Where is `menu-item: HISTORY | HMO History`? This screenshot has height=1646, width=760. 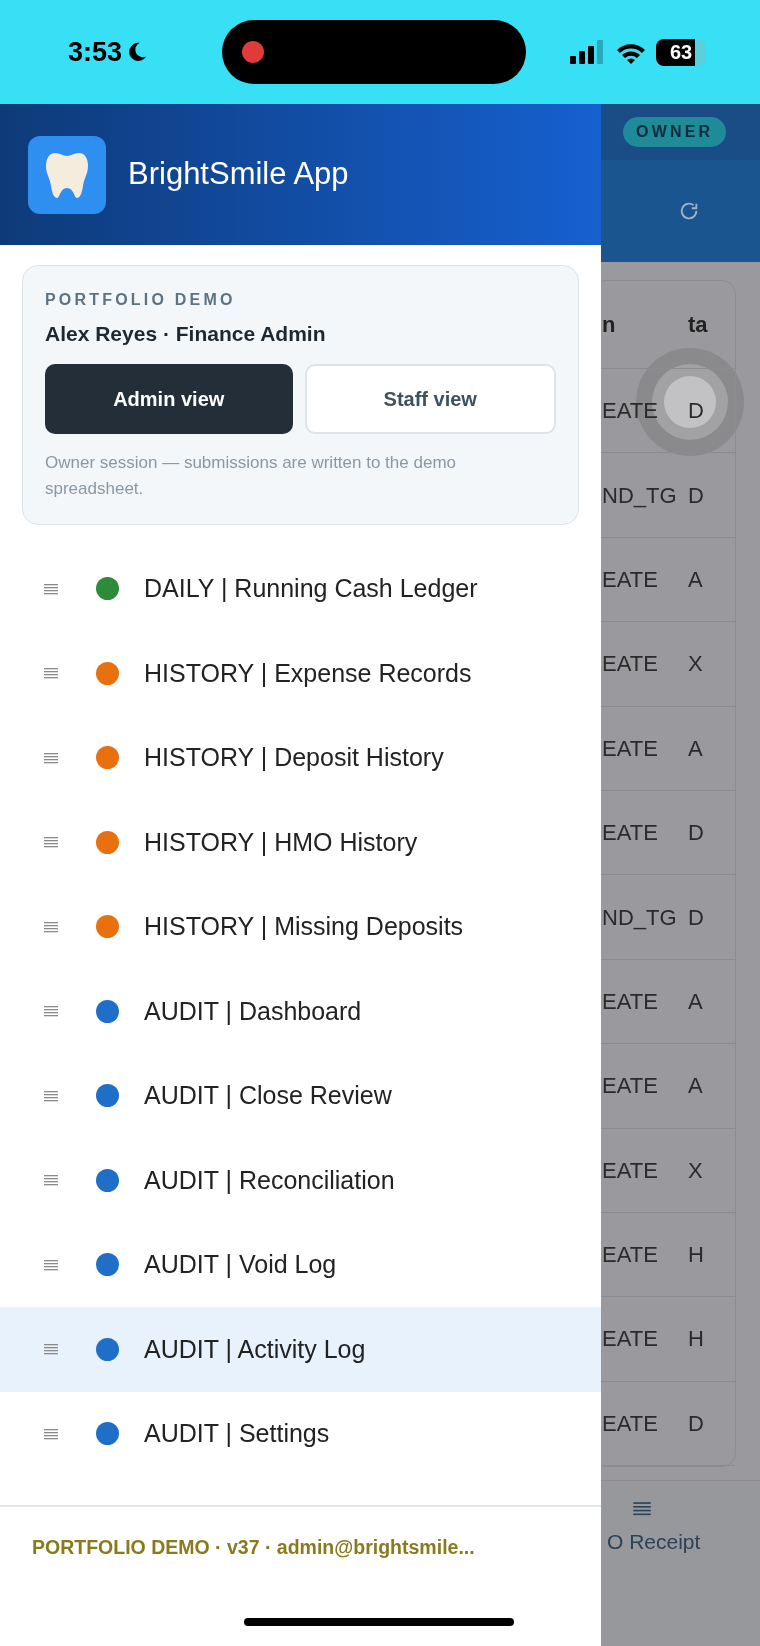 menu-item: HISTORY | HMO History is located at coordinates (300, 842).